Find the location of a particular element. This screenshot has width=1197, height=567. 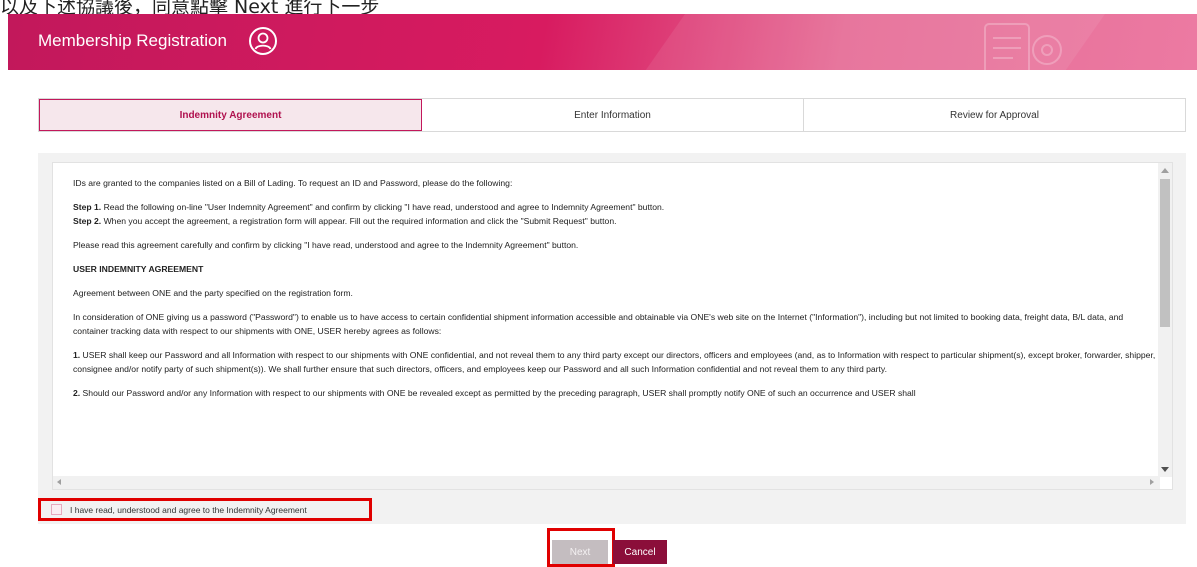

cancel-button: Cancel is located at coordinates (640, 552).